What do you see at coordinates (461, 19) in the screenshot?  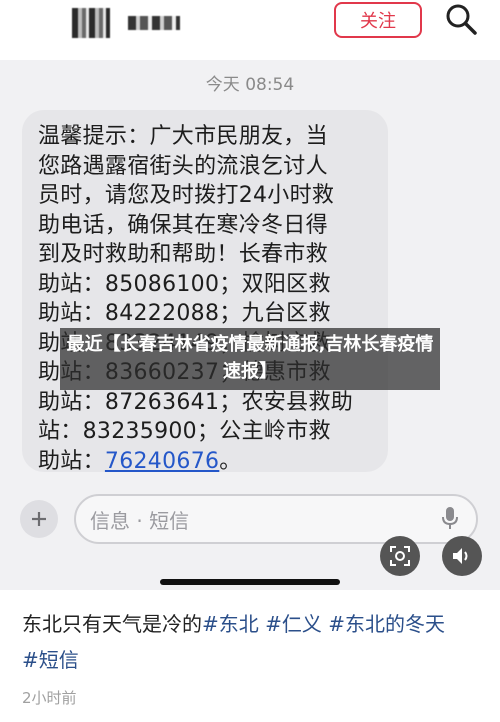 I see `search-icon` at bounding box center [461, 19].